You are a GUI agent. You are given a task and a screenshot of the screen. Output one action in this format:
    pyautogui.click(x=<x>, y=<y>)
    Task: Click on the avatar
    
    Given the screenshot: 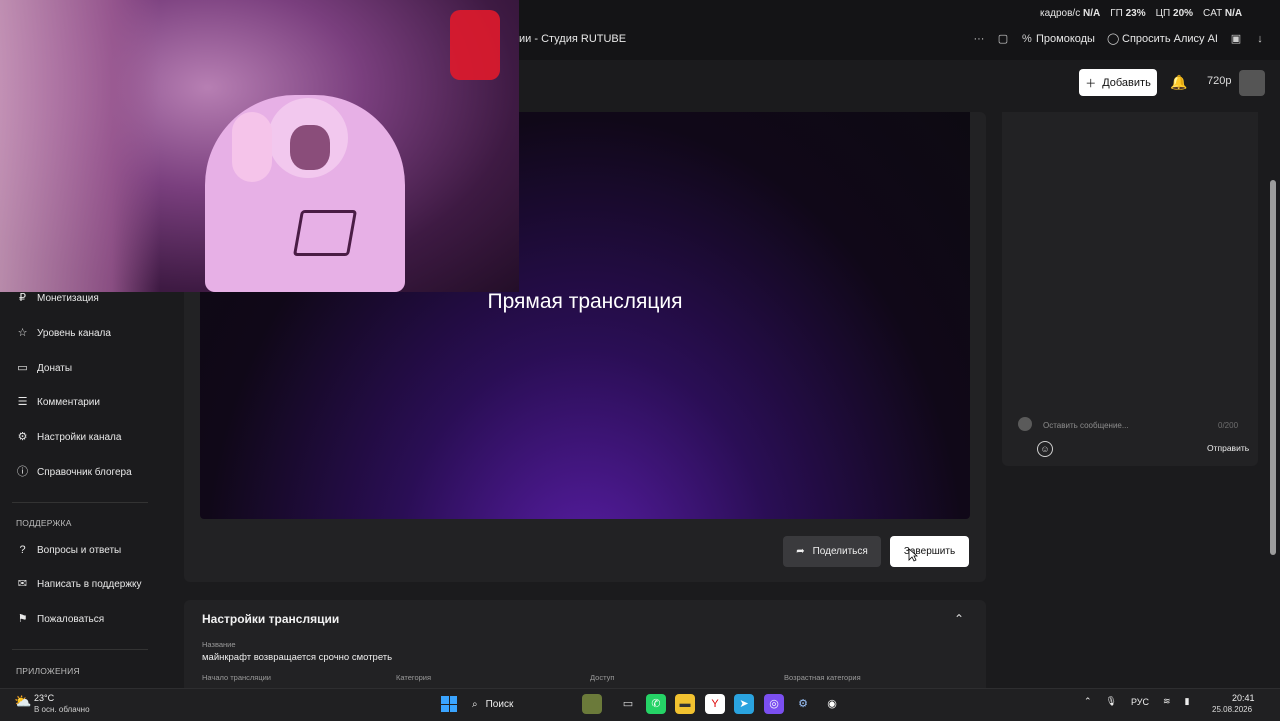 What is the action you would take?
    pyautogui.click(x=1252, y=83)
    